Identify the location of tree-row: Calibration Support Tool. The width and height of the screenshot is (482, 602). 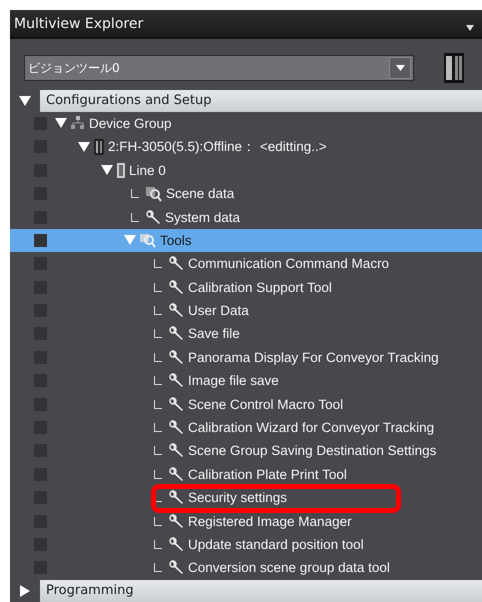
(246, 287).